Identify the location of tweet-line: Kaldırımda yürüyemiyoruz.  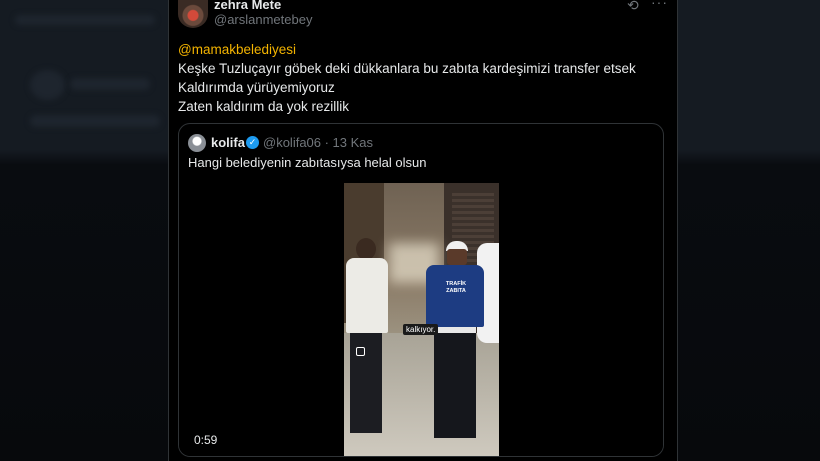
(256, 87).